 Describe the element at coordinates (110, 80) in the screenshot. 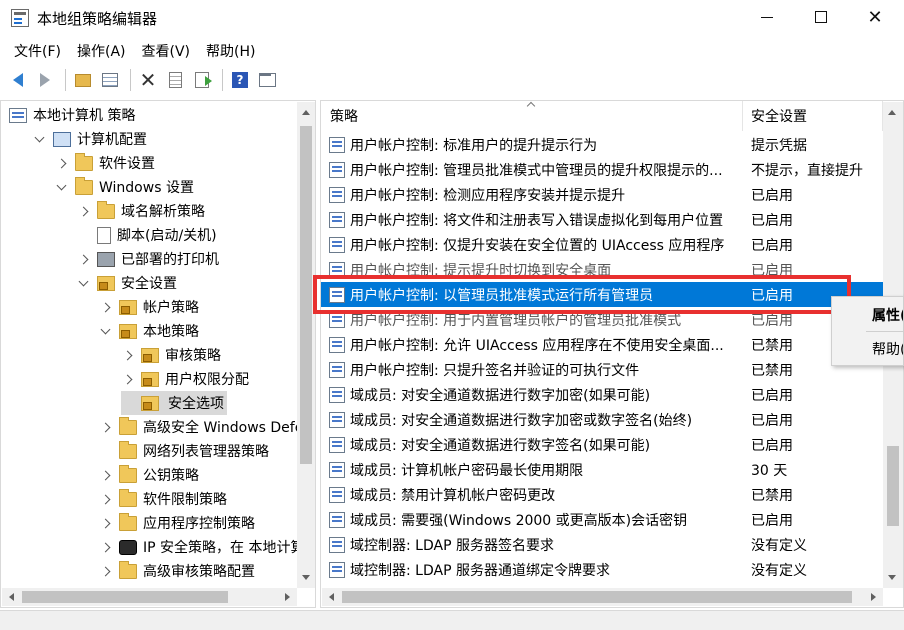

I see `show-hide-tree-button` at that location.